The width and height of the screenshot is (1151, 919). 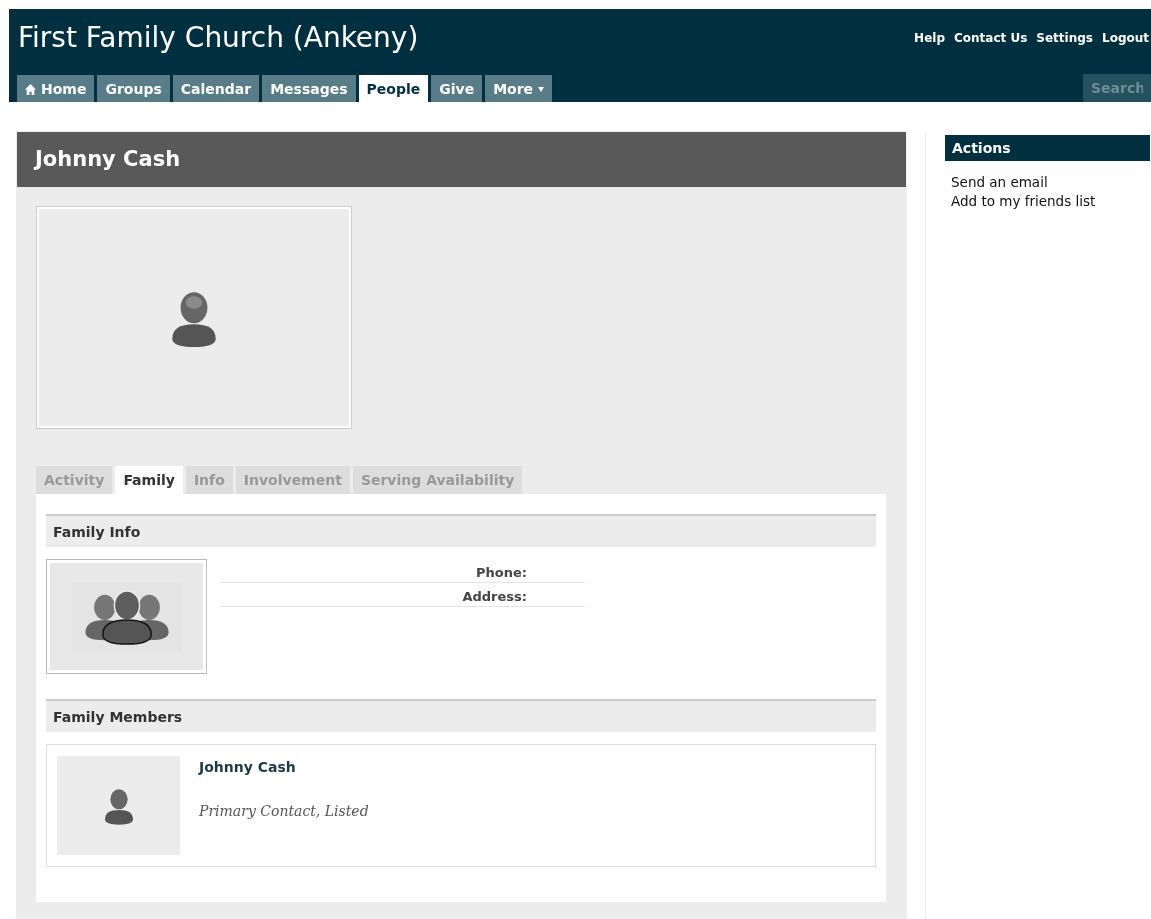 What do you see at coordinates (1125, 37) in the screenshot?
I see `header-link: Logout` at bounding box center [1125, 37].